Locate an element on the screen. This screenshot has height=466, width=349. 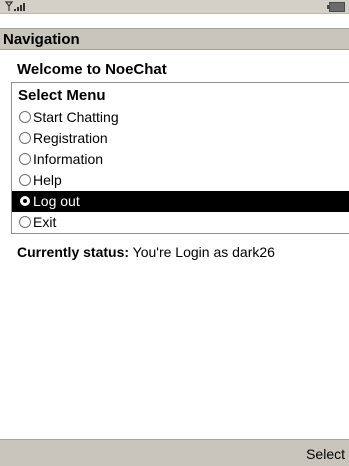
radio-checked-icon is located at coordinates (25, 201).